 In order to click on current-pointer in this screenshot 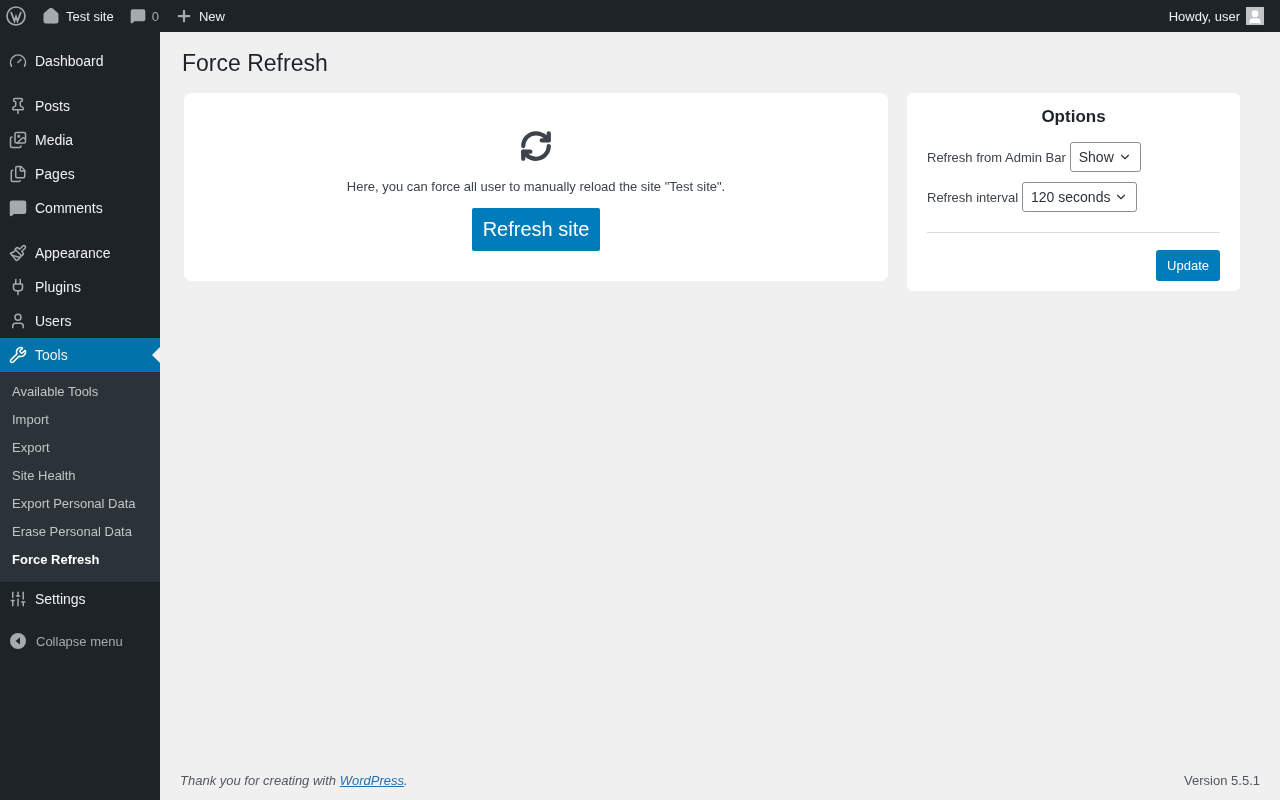, I will do `click(156, 355)`.